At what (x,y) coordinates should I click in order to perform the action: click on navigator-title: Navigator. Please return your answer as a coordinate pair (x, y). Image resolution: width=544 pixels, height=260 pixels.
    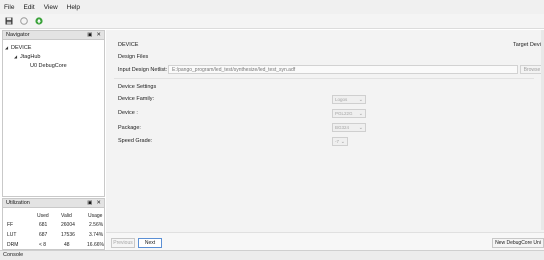
    Looking at the image, I should click on (18, 35).